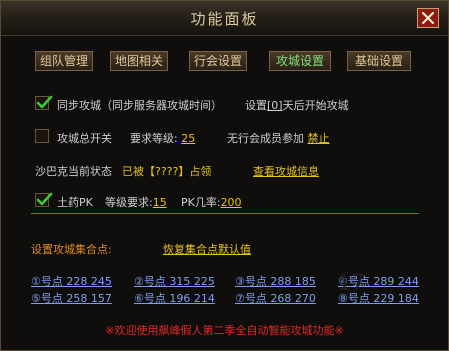 The height and width of the screenshot is (351, 449). I want to click on no-guild-value: 禁止, so click(319, 138).